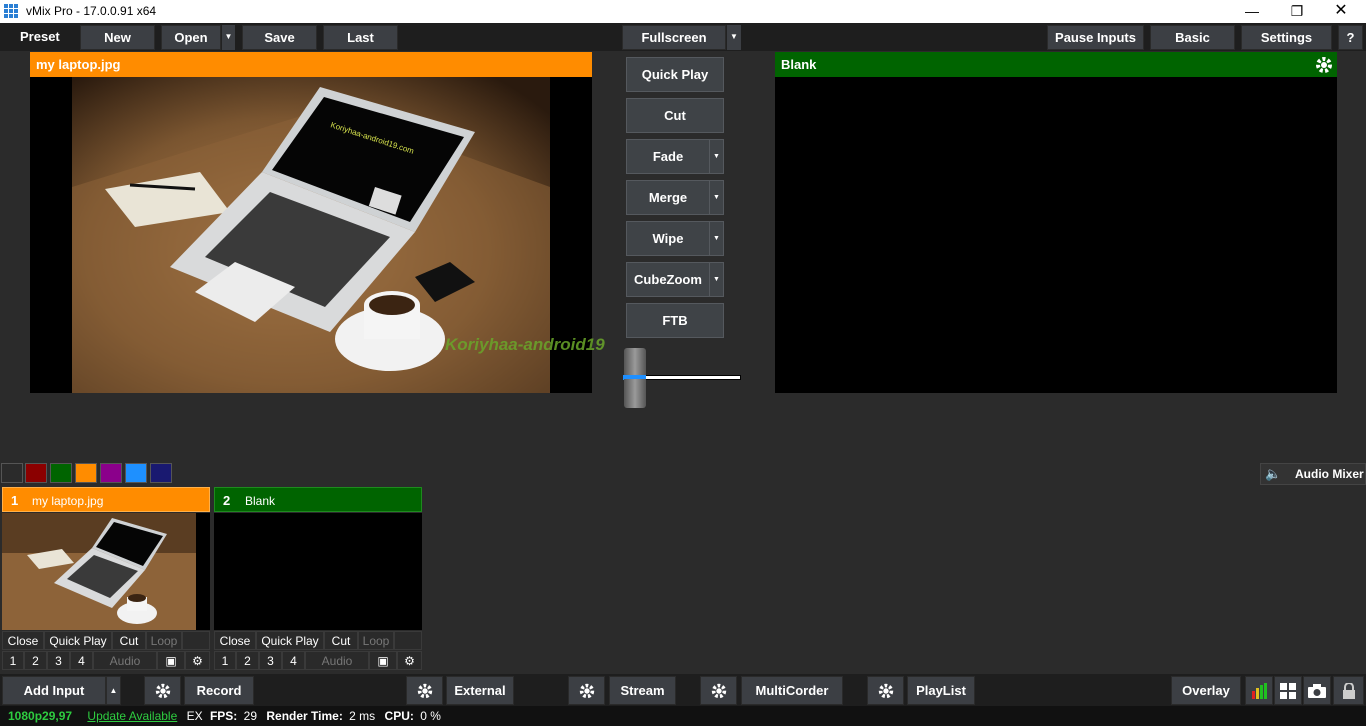 This screenshot has height=726, width=1366. I want to click on output-settings-gear-icon, so click(1324, 65).